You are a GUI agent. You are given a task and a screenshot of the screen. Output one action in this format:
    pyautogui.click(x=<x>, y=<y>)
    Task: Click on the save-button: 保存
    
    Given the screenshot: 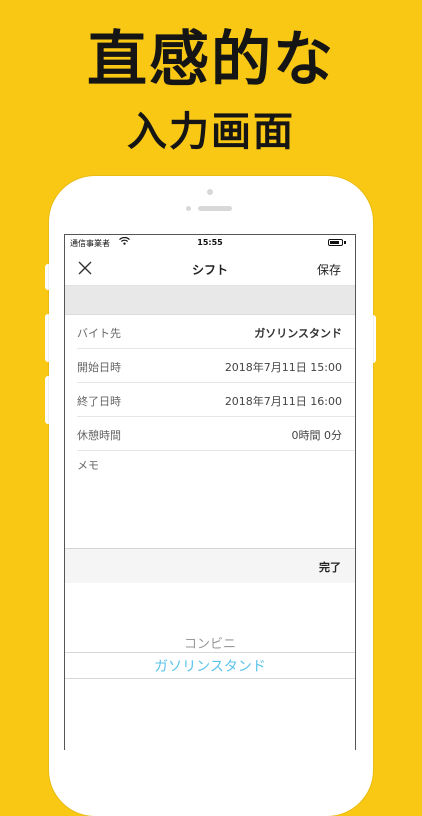 What is the action you would take?
    pyautogui.click(x=329, y=269)
    